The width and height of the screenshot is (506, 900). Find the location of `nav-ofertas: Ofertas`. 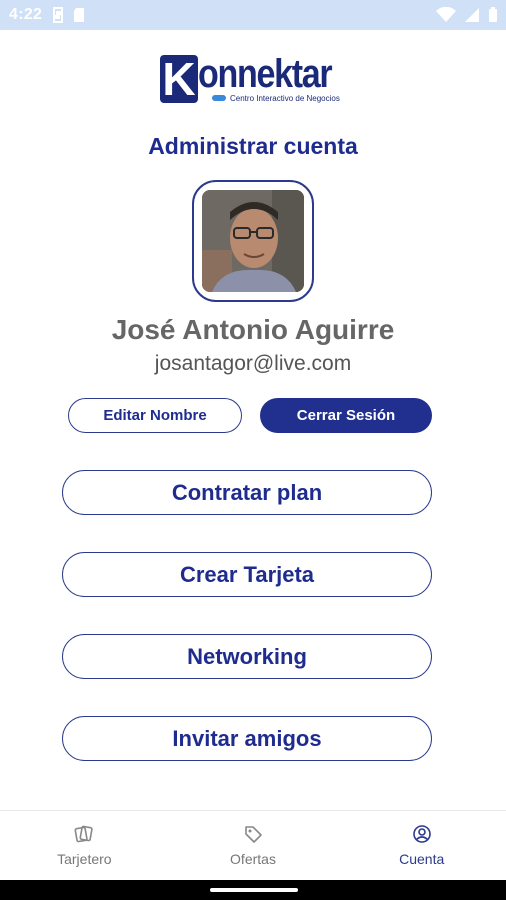

nav-ofertas: Ofertas is located at coordinates (253, 845).